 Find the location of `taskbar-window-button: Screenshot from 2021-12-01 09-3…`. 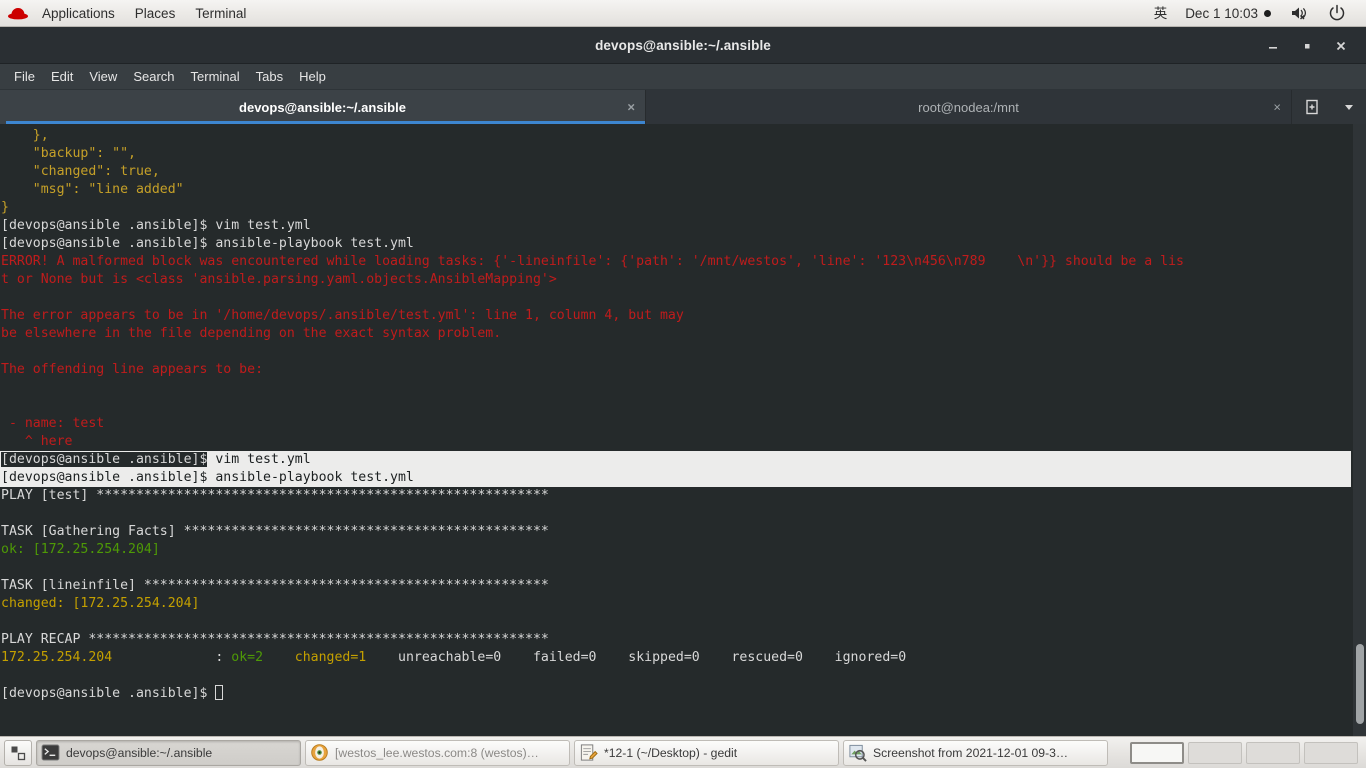

taskbar-window-button: Screenshot from 2021-12-01 09-3… is located at coordinates (975, 752).